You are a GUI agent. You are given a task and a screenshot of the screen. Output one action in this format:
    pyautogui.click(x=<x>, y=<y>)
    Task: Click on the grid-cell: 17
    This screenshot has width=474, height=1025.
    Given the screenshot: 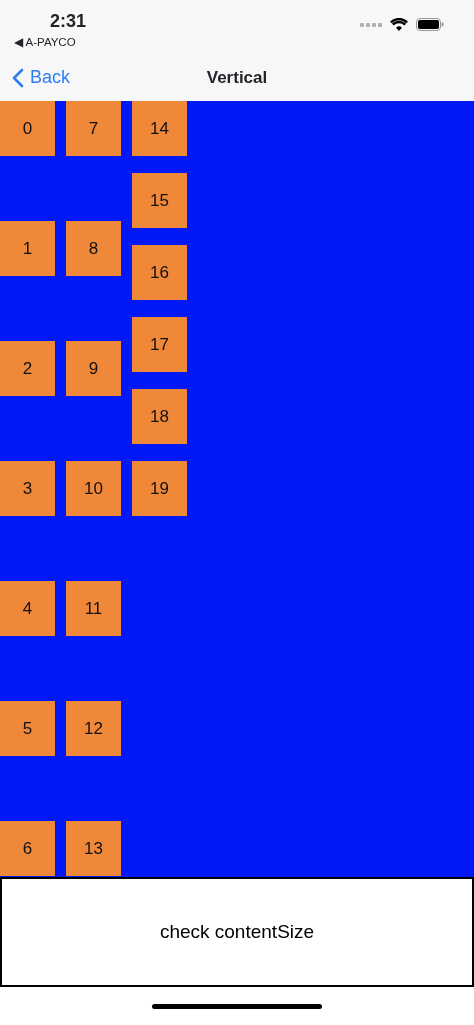 What is the action you would take?
    pyautogui.click(x=159, y=344)
    